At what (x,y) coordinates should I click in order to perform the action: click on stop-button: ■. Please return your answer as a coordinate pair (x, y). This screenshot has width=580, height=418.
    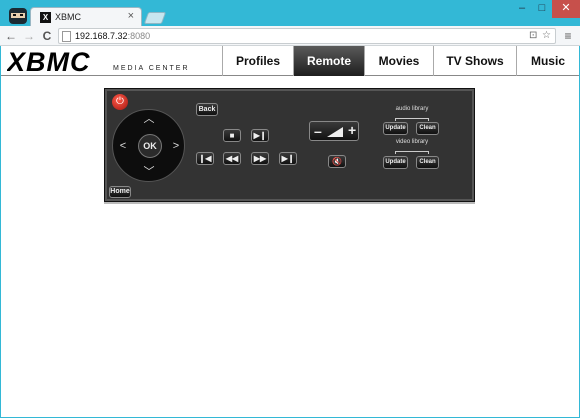
    Looking at the image, I should click on (232, 135).